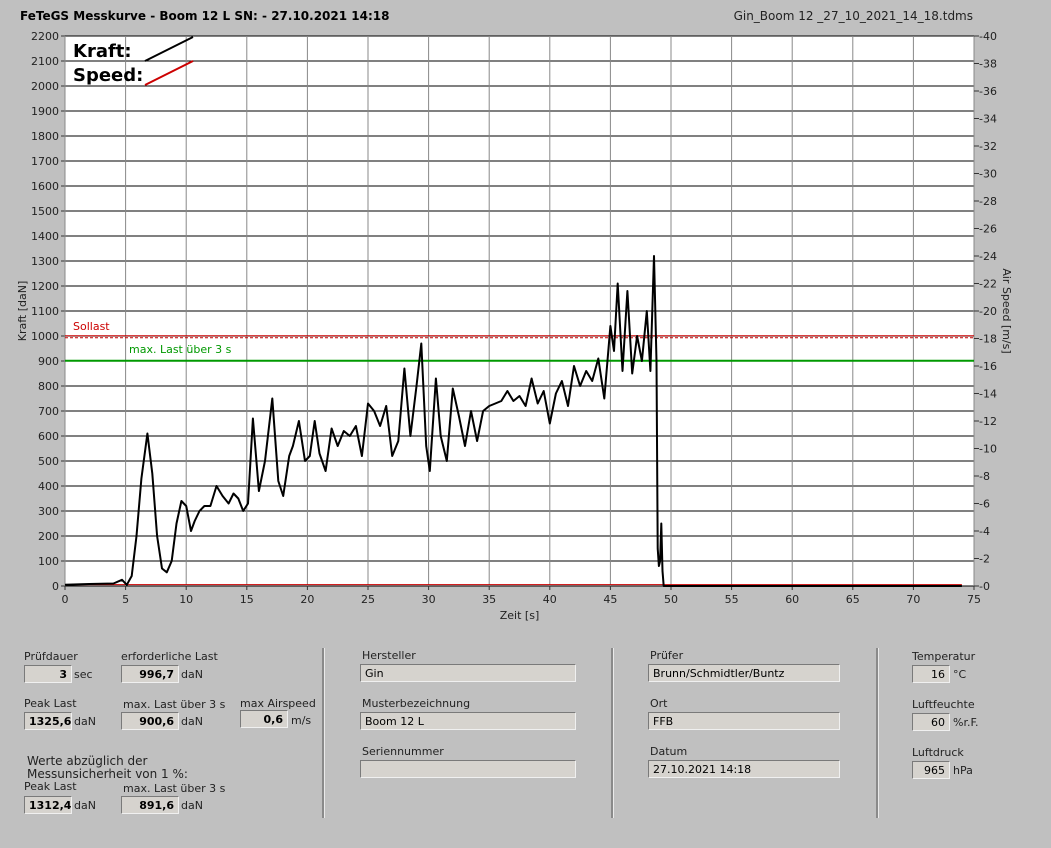 This screenshot has width=1051, height=848. I want to click on x-tick-label: 35, so click(489, 599).